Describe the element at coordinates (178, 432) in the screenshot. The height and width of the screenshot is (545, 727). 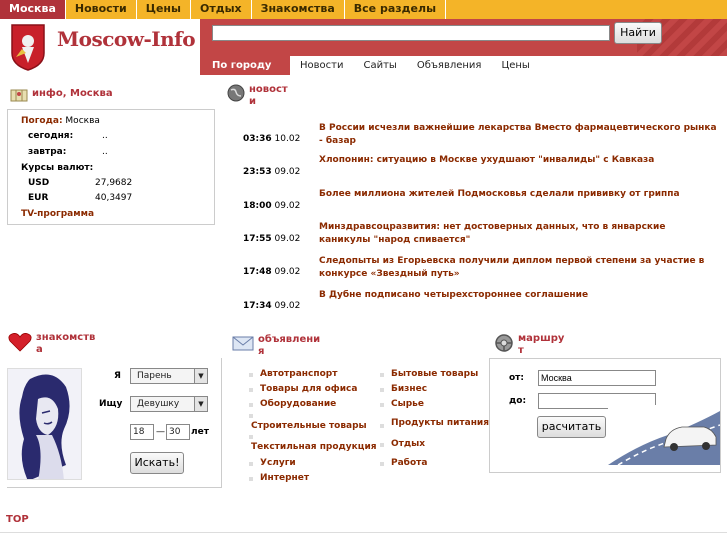
I see `age-to-input: 30` at that location.